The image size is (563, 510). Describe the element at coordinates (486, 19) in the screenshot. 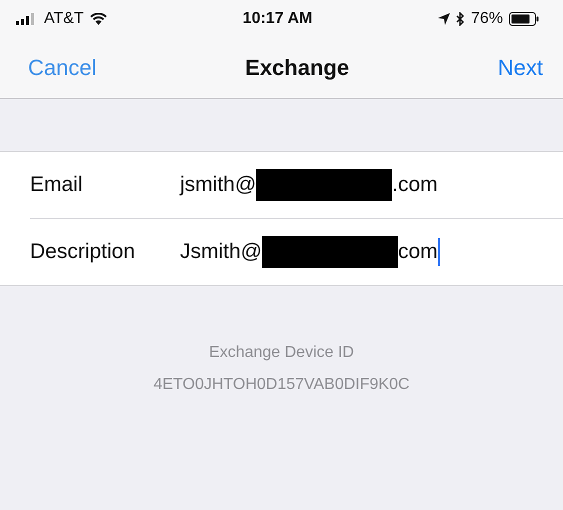

I see `battery-percent: 76%` at that location.